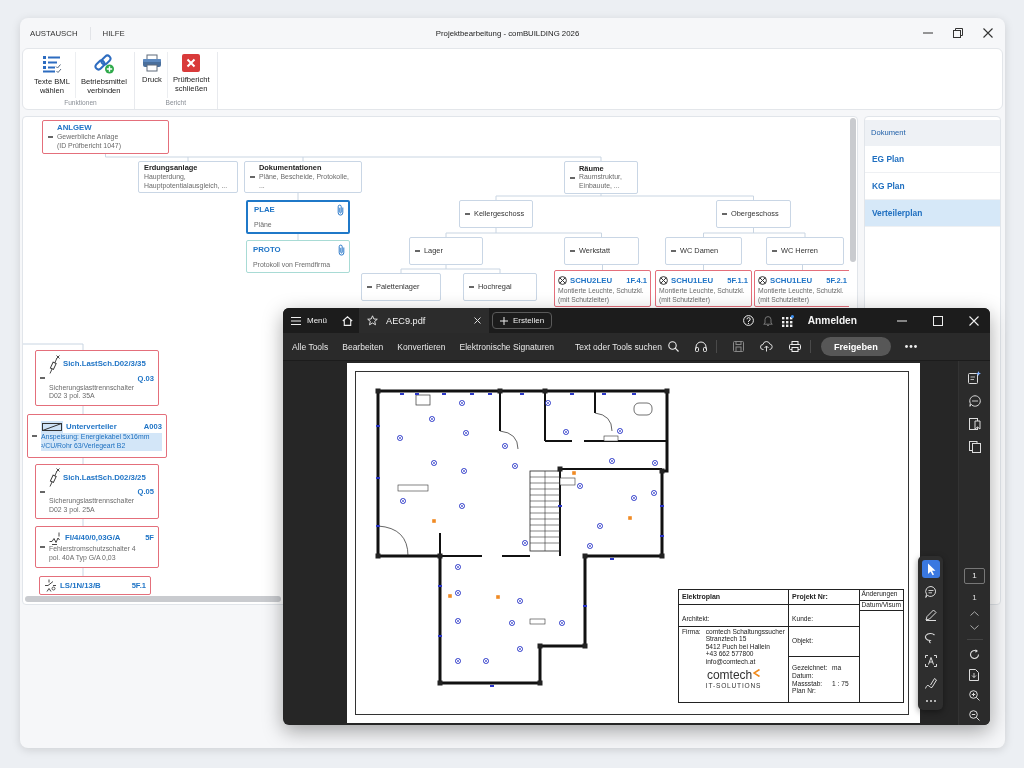  I want to click on zoom-in-icon, so click(974, 695).